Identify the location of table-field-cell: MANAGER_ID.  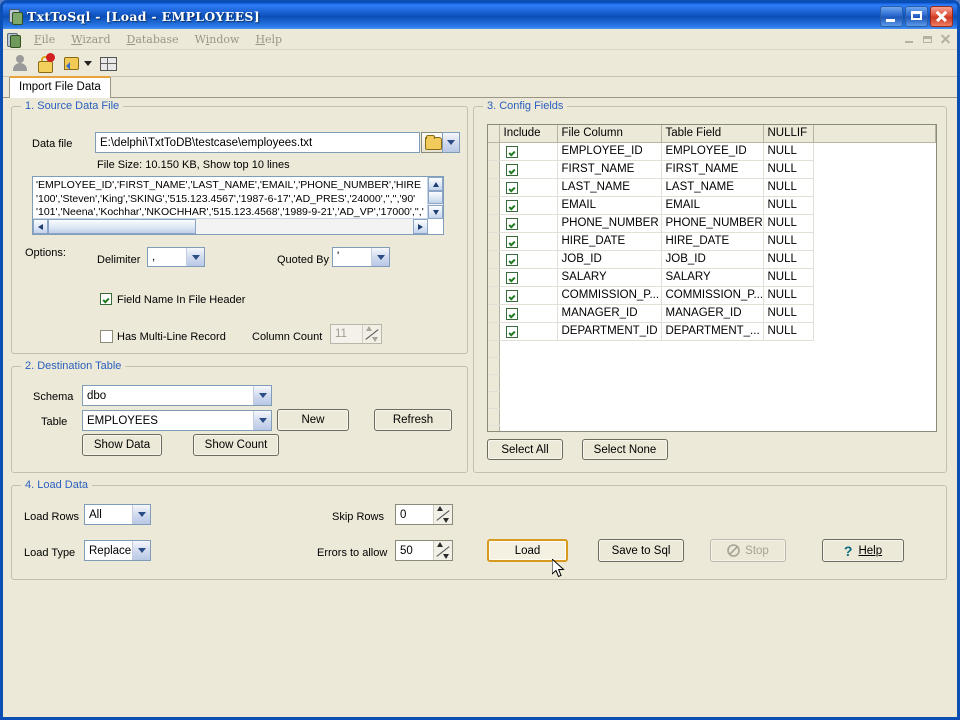
(712, 313).